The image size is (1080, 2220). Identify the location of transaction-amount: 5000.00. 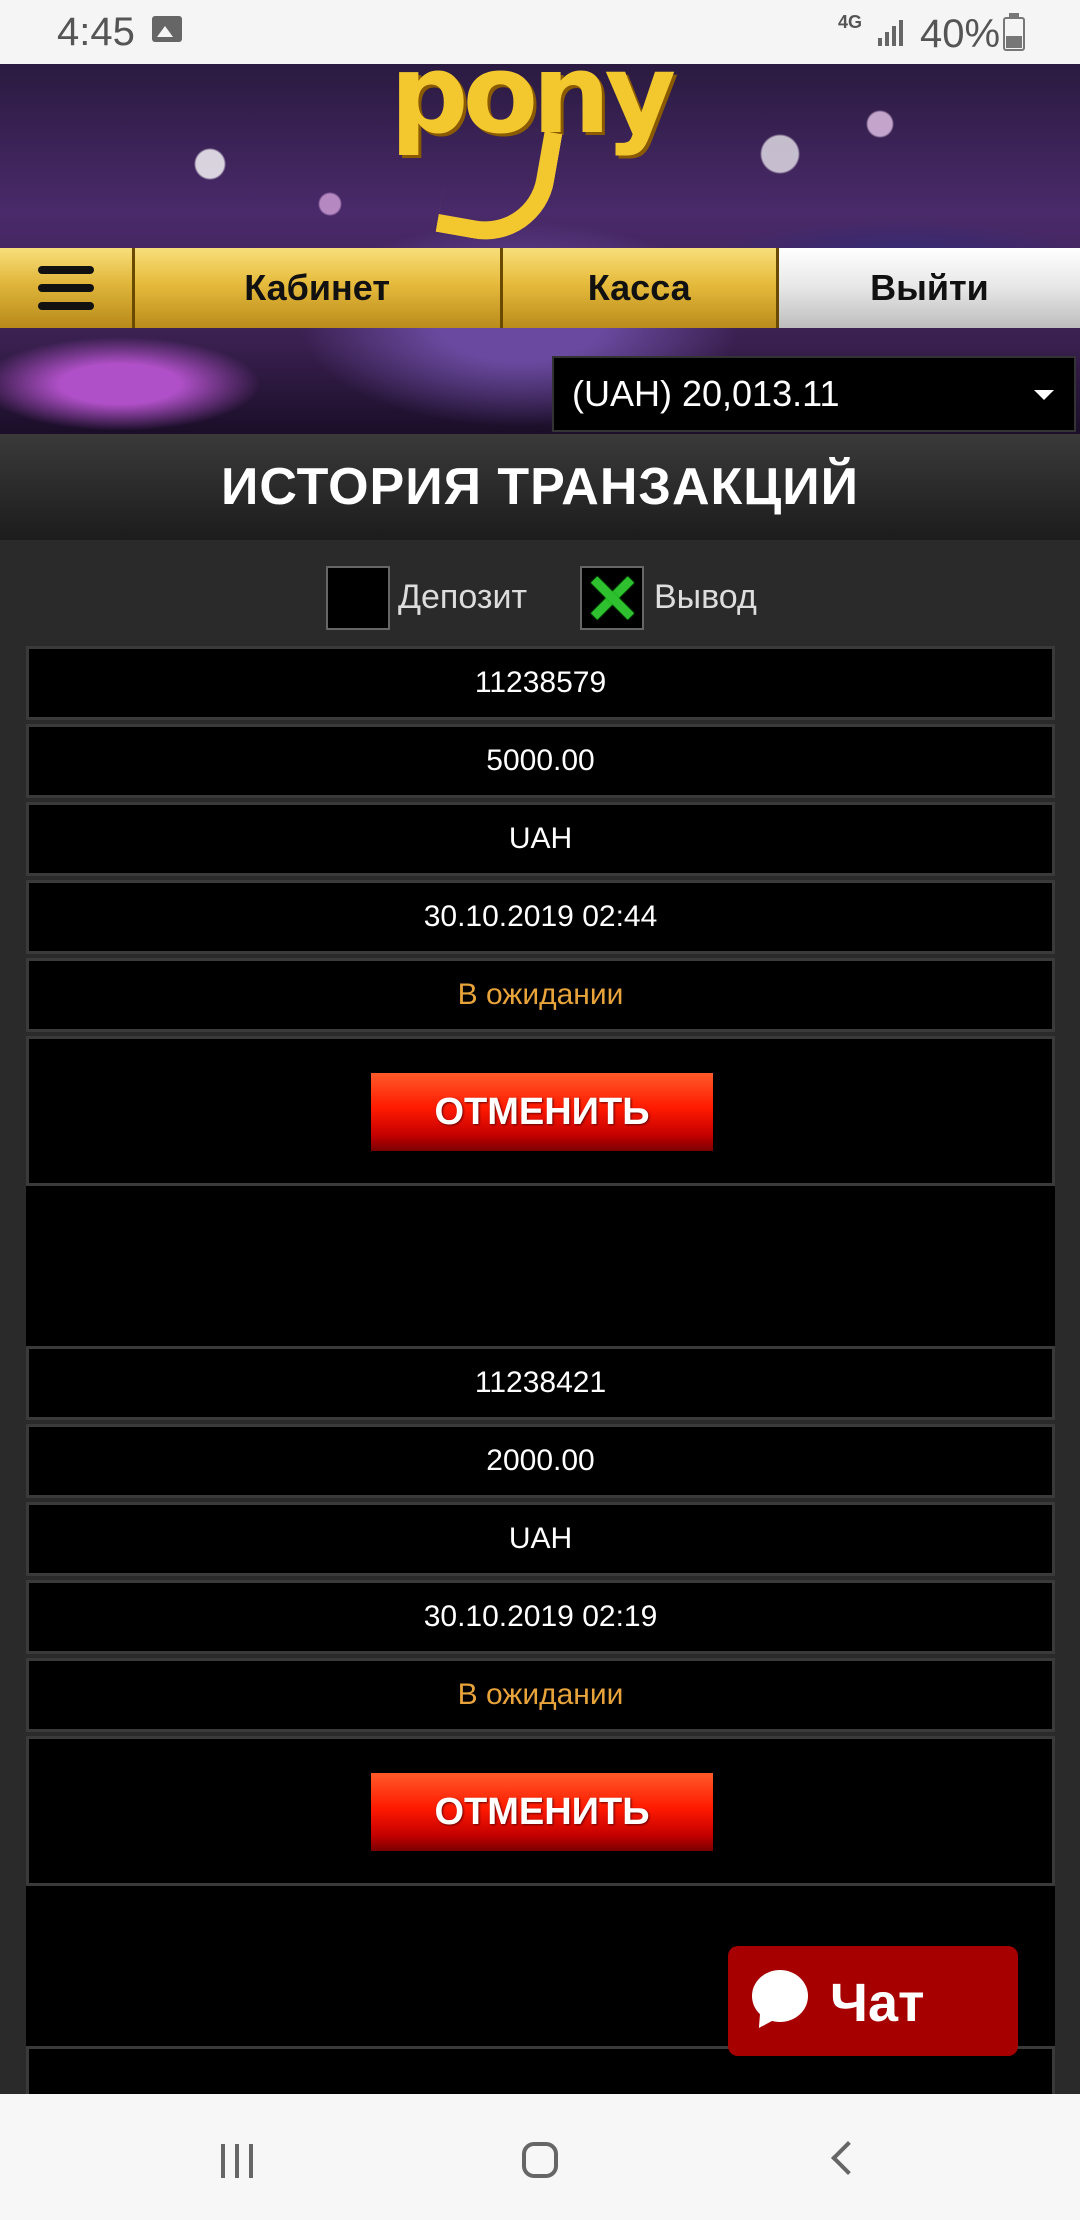
(540, 761).